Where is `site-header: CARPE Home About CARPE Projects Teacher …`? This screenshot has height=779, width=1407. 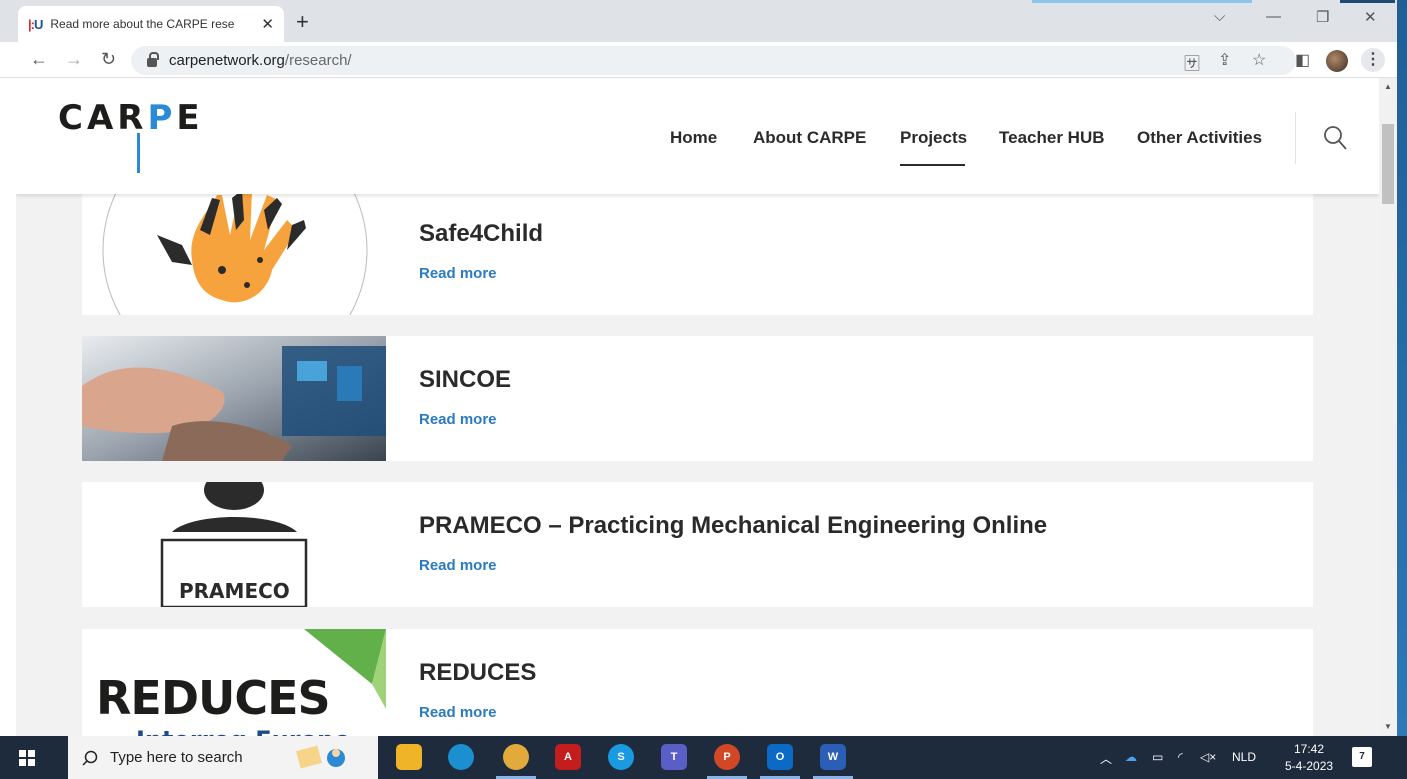 site-header: CARPE Home About CARPE Projects Teacher … is located at coordinates (697, 136).